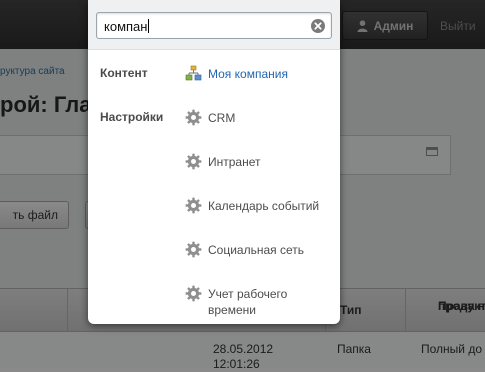 The height and width of the screenshot is (372, 485). What do you see at coordinates (127, 26) in the screenshot?
I see `search-query: компан` at bounding box center [127, 26].